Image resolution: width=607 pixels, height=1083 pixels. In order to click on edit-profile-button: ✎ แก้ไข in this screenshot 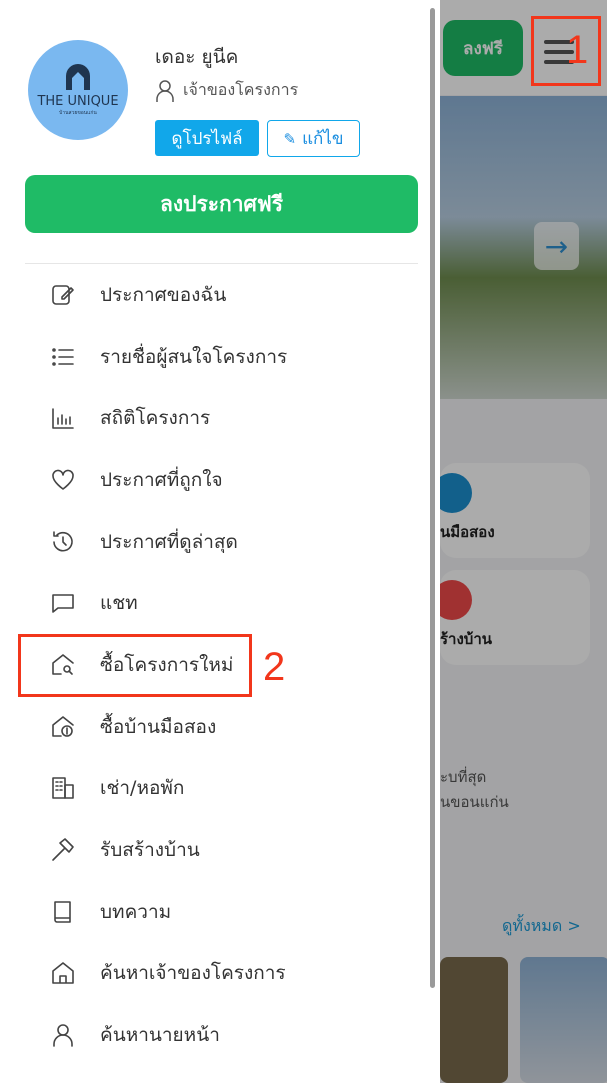, I will do `click(313, 138)`.